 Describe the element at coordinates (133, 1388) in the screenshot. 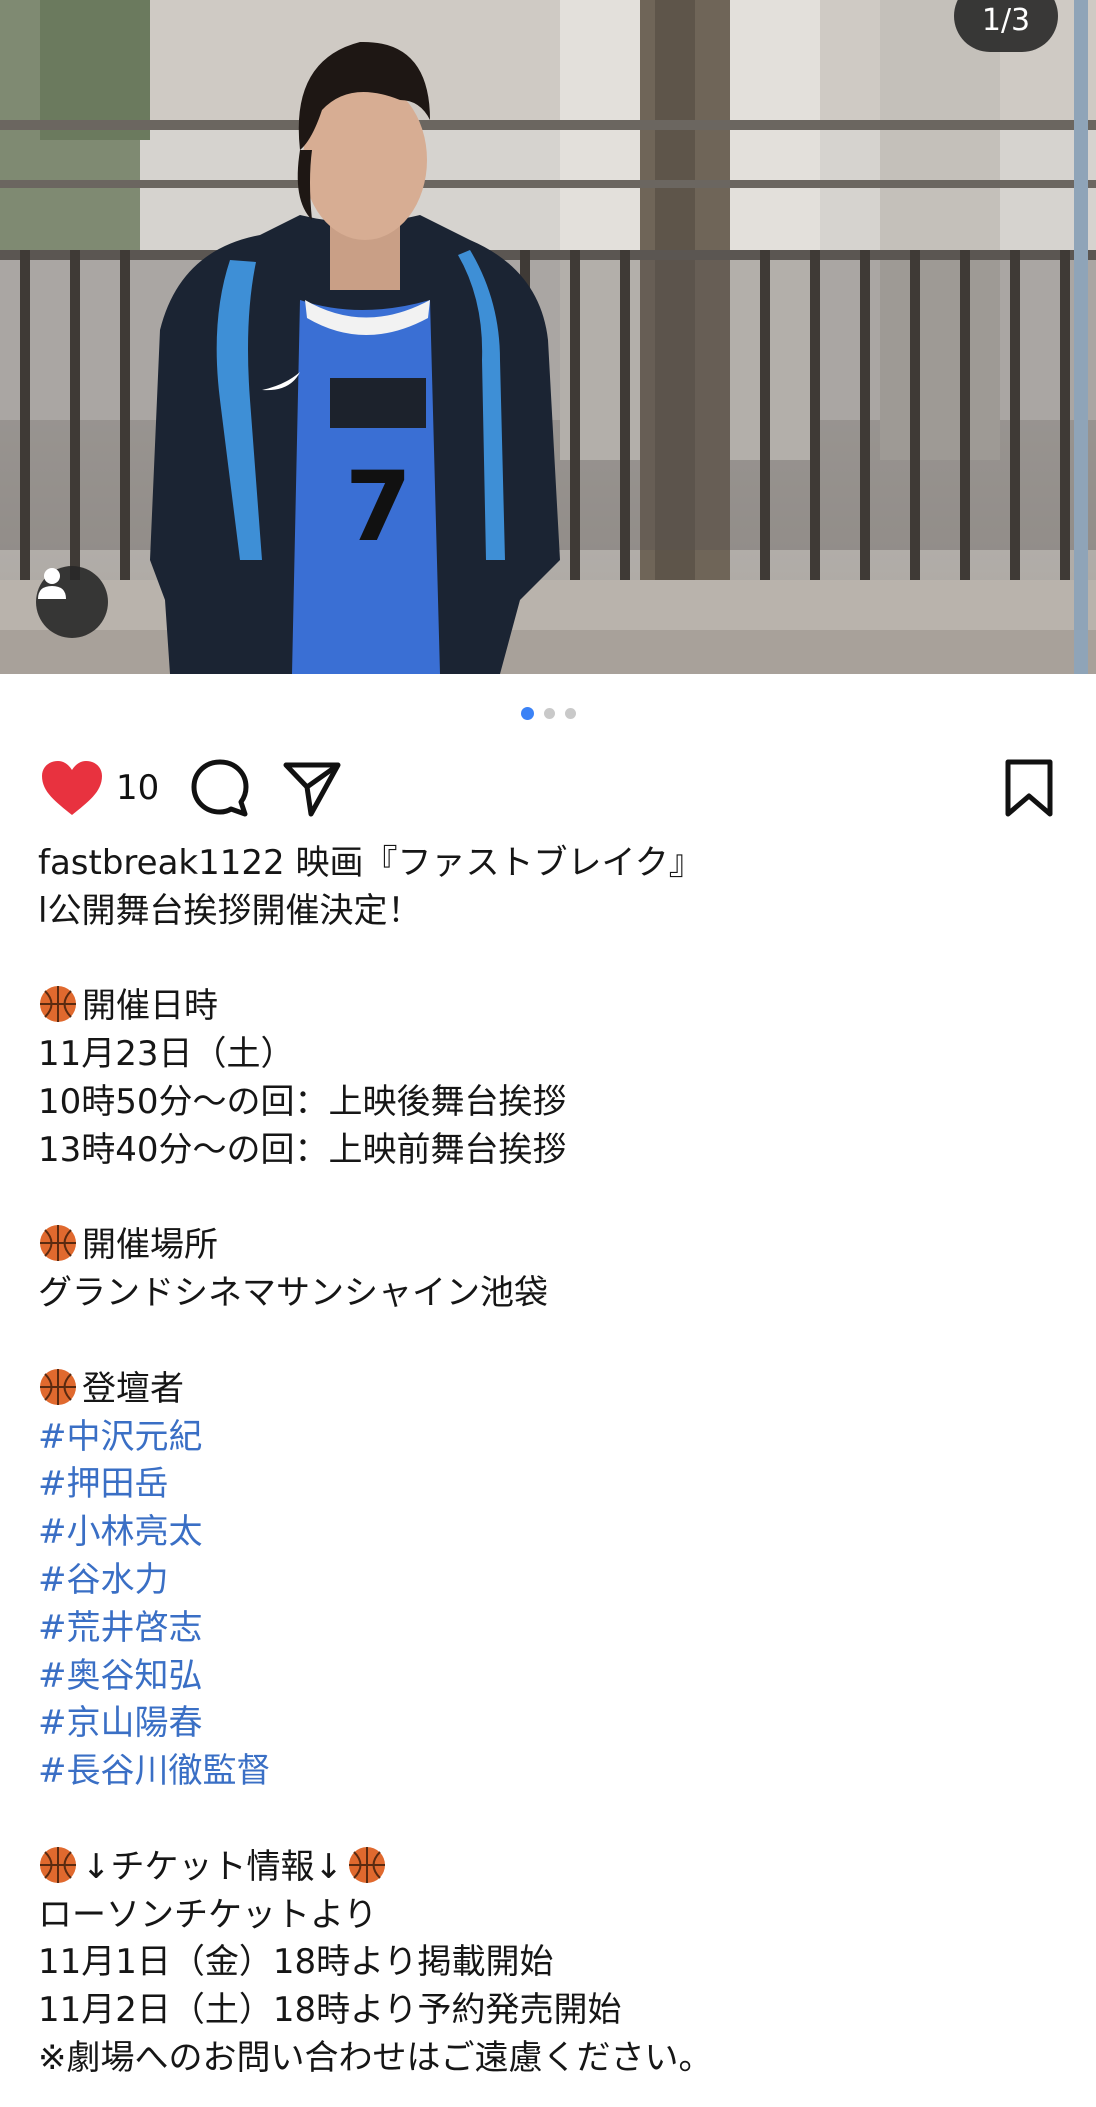

I see `section-cast-title: 登壇者` at that location.